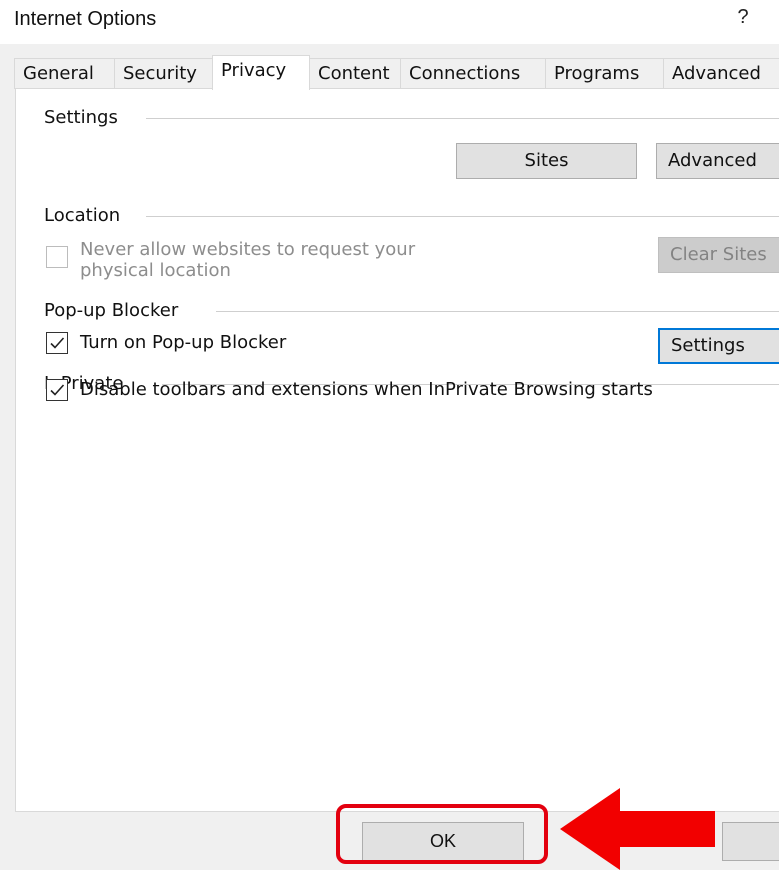 The height and width of the screenshot is (870, 779). What do you see at coordinates (718, 255) in the screenshot?
I see `clear-sites-button: Clear Sites` at bounding box center [718, 255].